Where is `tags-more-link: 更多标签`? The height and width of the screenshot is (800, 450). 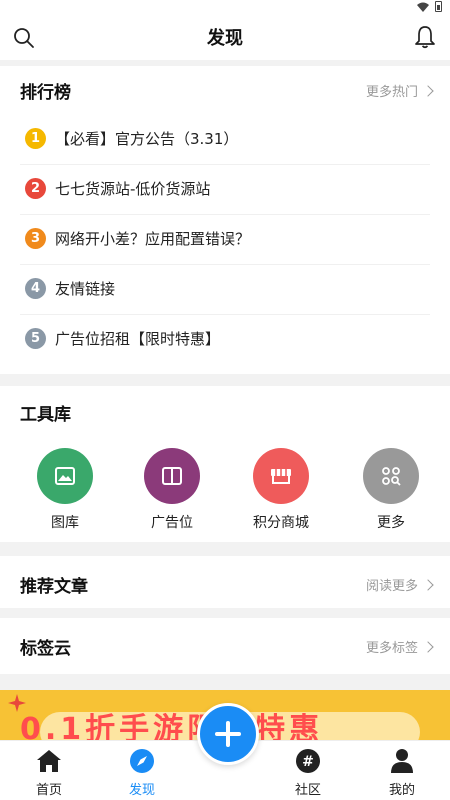
tags-more-link: 更多标签 is located at coordinates (399, 646).